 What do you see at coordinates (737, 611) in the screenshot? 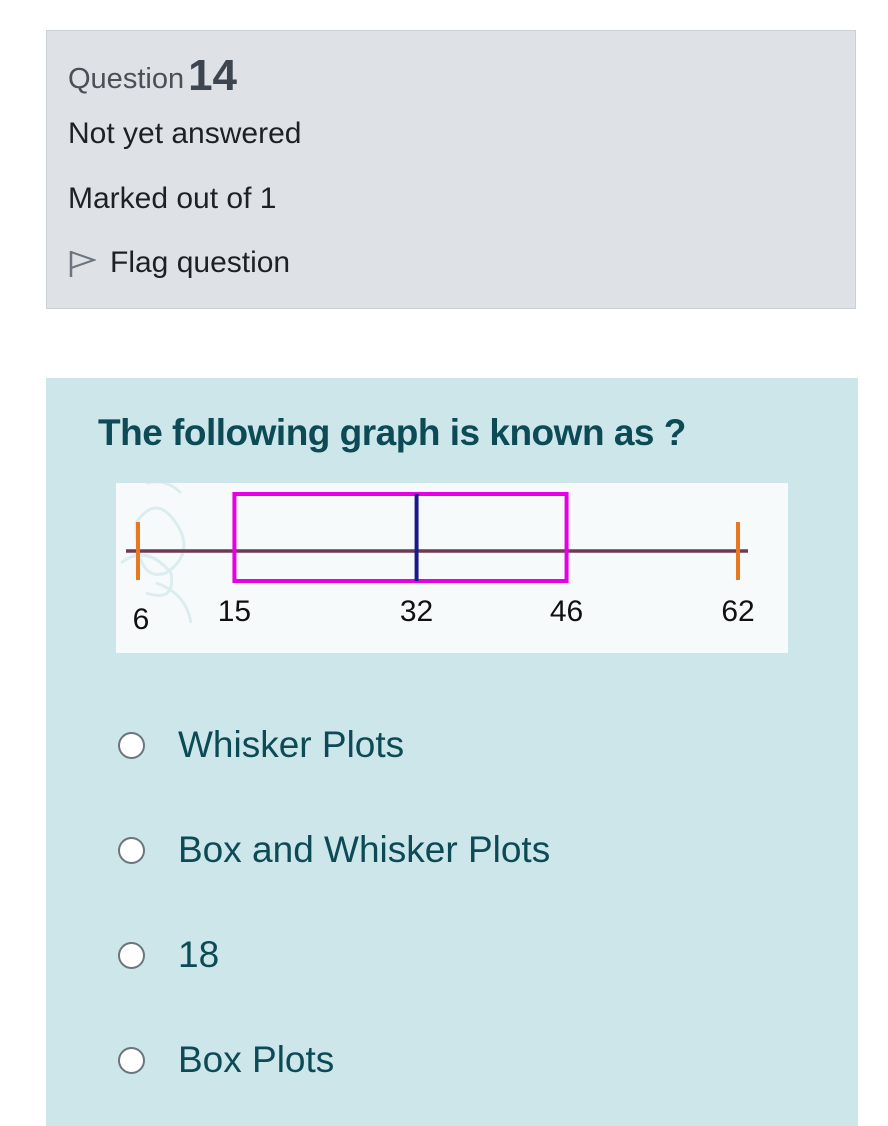
I see `tick-label-max: 62` at bounding box center [737, 611].